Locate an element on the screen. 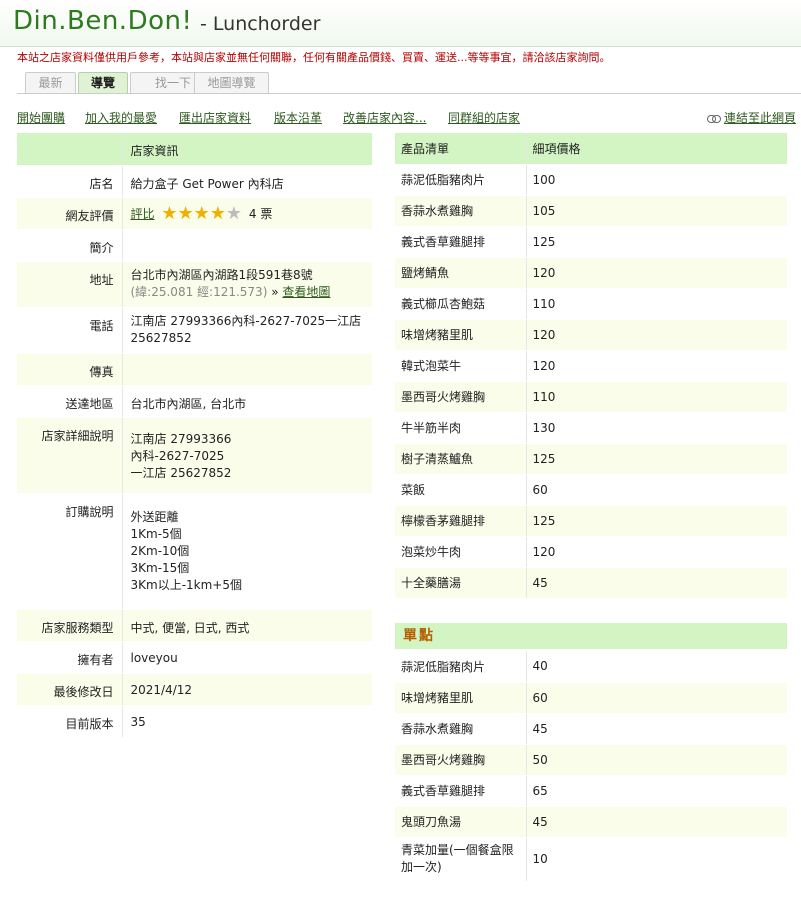 This screenshot has width=801, height=897. product-name: 蒜泥低脂豬肉片 is located at coordinates (461, 180).